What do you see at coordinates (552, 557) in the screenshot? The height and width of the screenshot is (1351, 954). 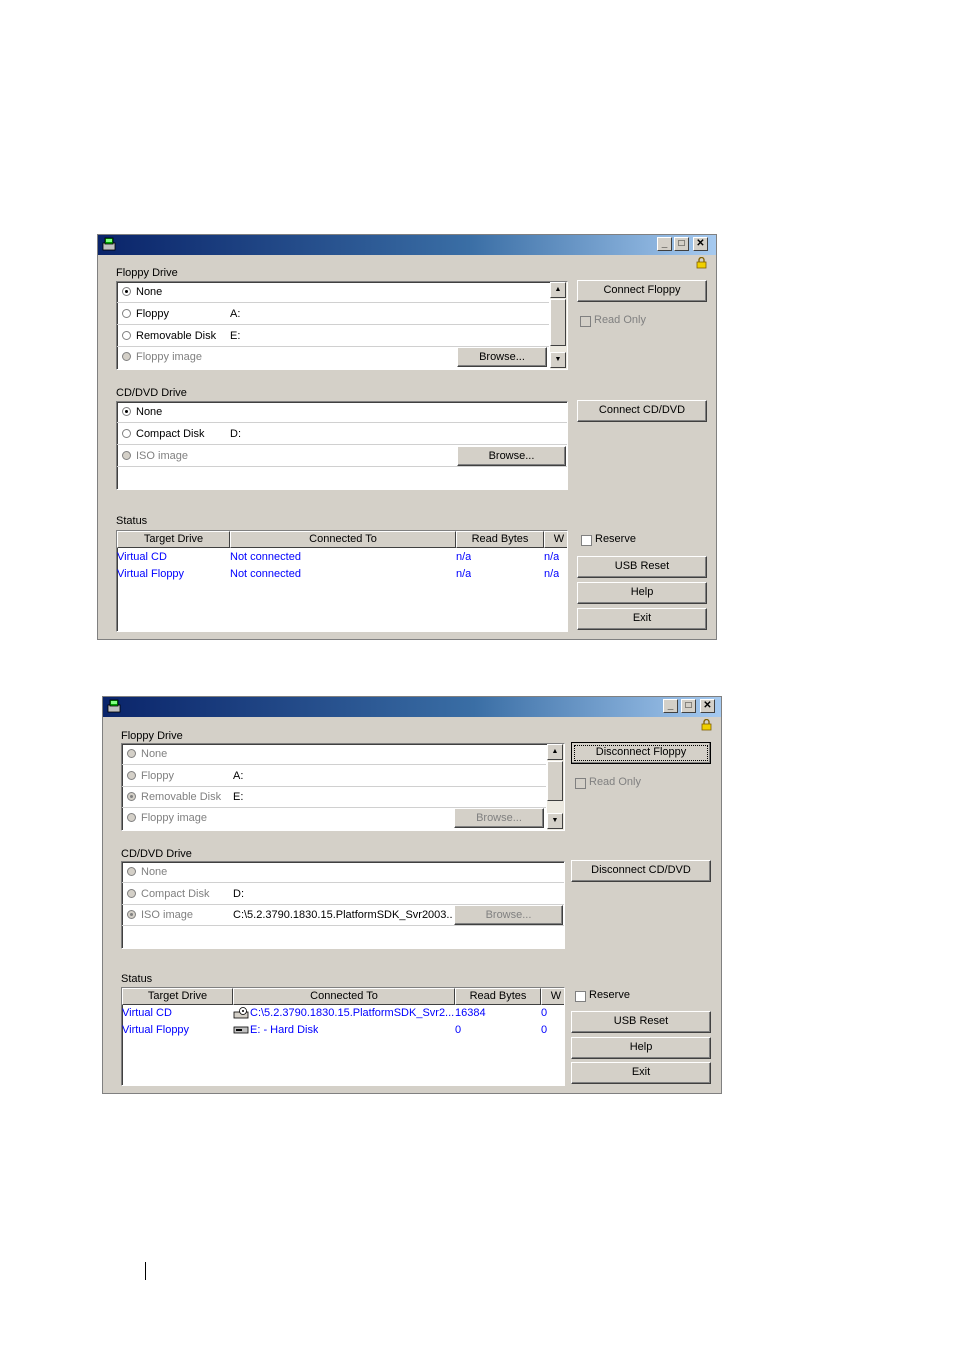 I see `row1-w: n/a` at bounding box center [552, 557].